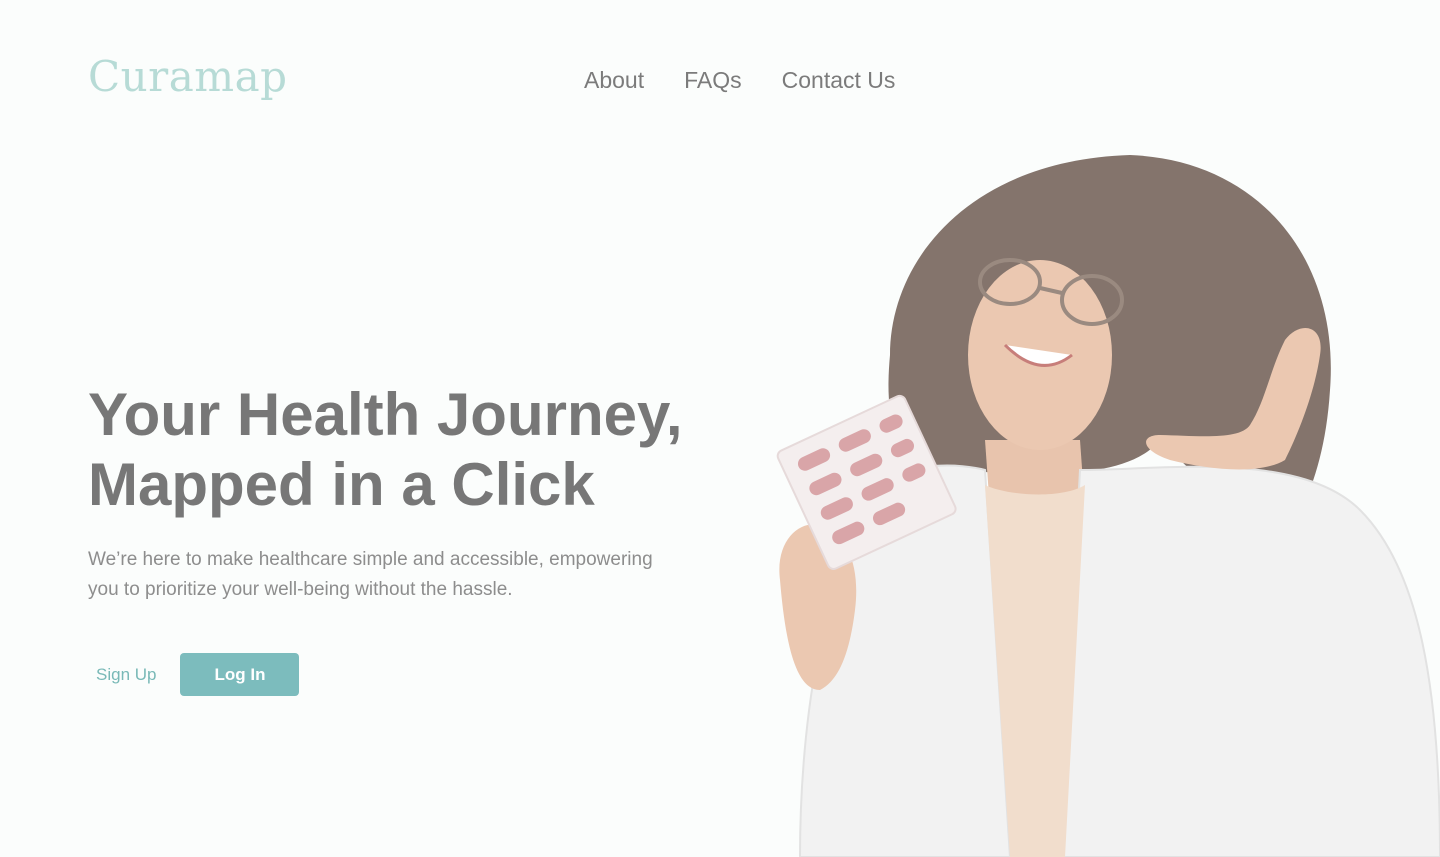 The height and width of the screenshot is (857, 1440). Describe the element at coordinates (188, 77) in the screenshot. I see `brand-logo: Curamap` at that location.